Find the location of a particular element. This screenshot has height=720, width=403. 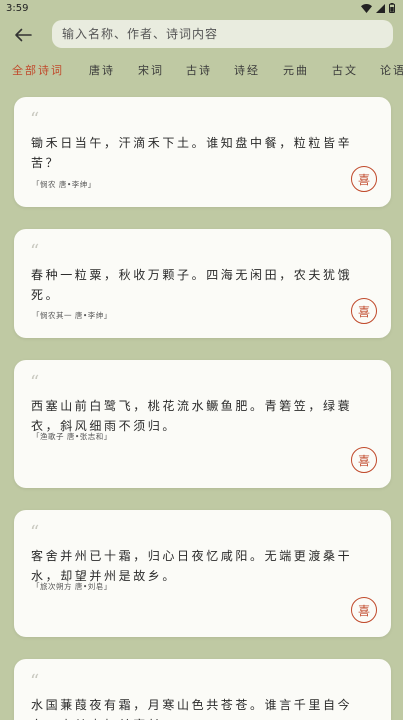

search-input is located at coordinates (222, 34).